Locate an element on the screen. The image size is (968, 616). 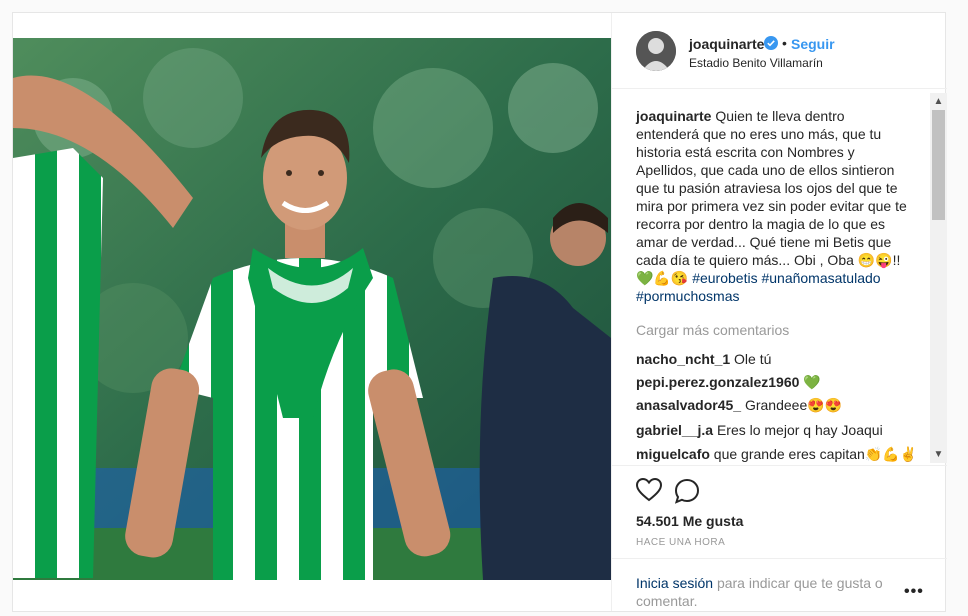
verified-icon is located at coordinates (771, 43).